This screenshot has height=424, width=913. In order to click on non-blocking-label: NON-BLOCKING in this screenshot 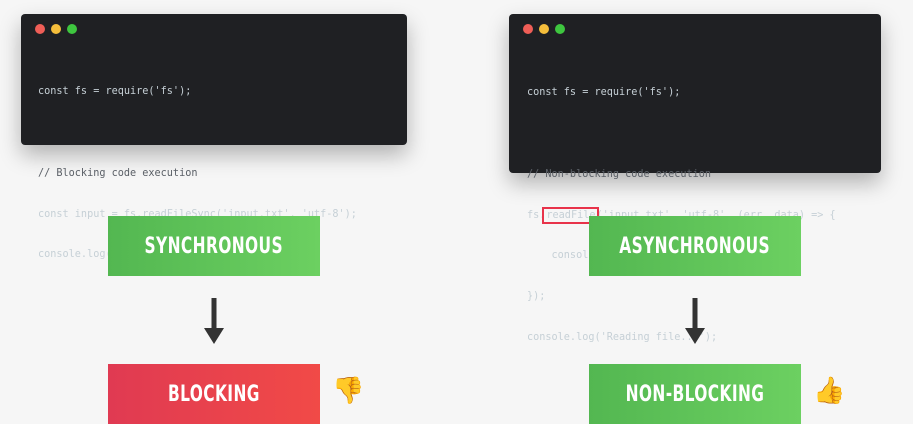, I will do `click(695, 394)`.